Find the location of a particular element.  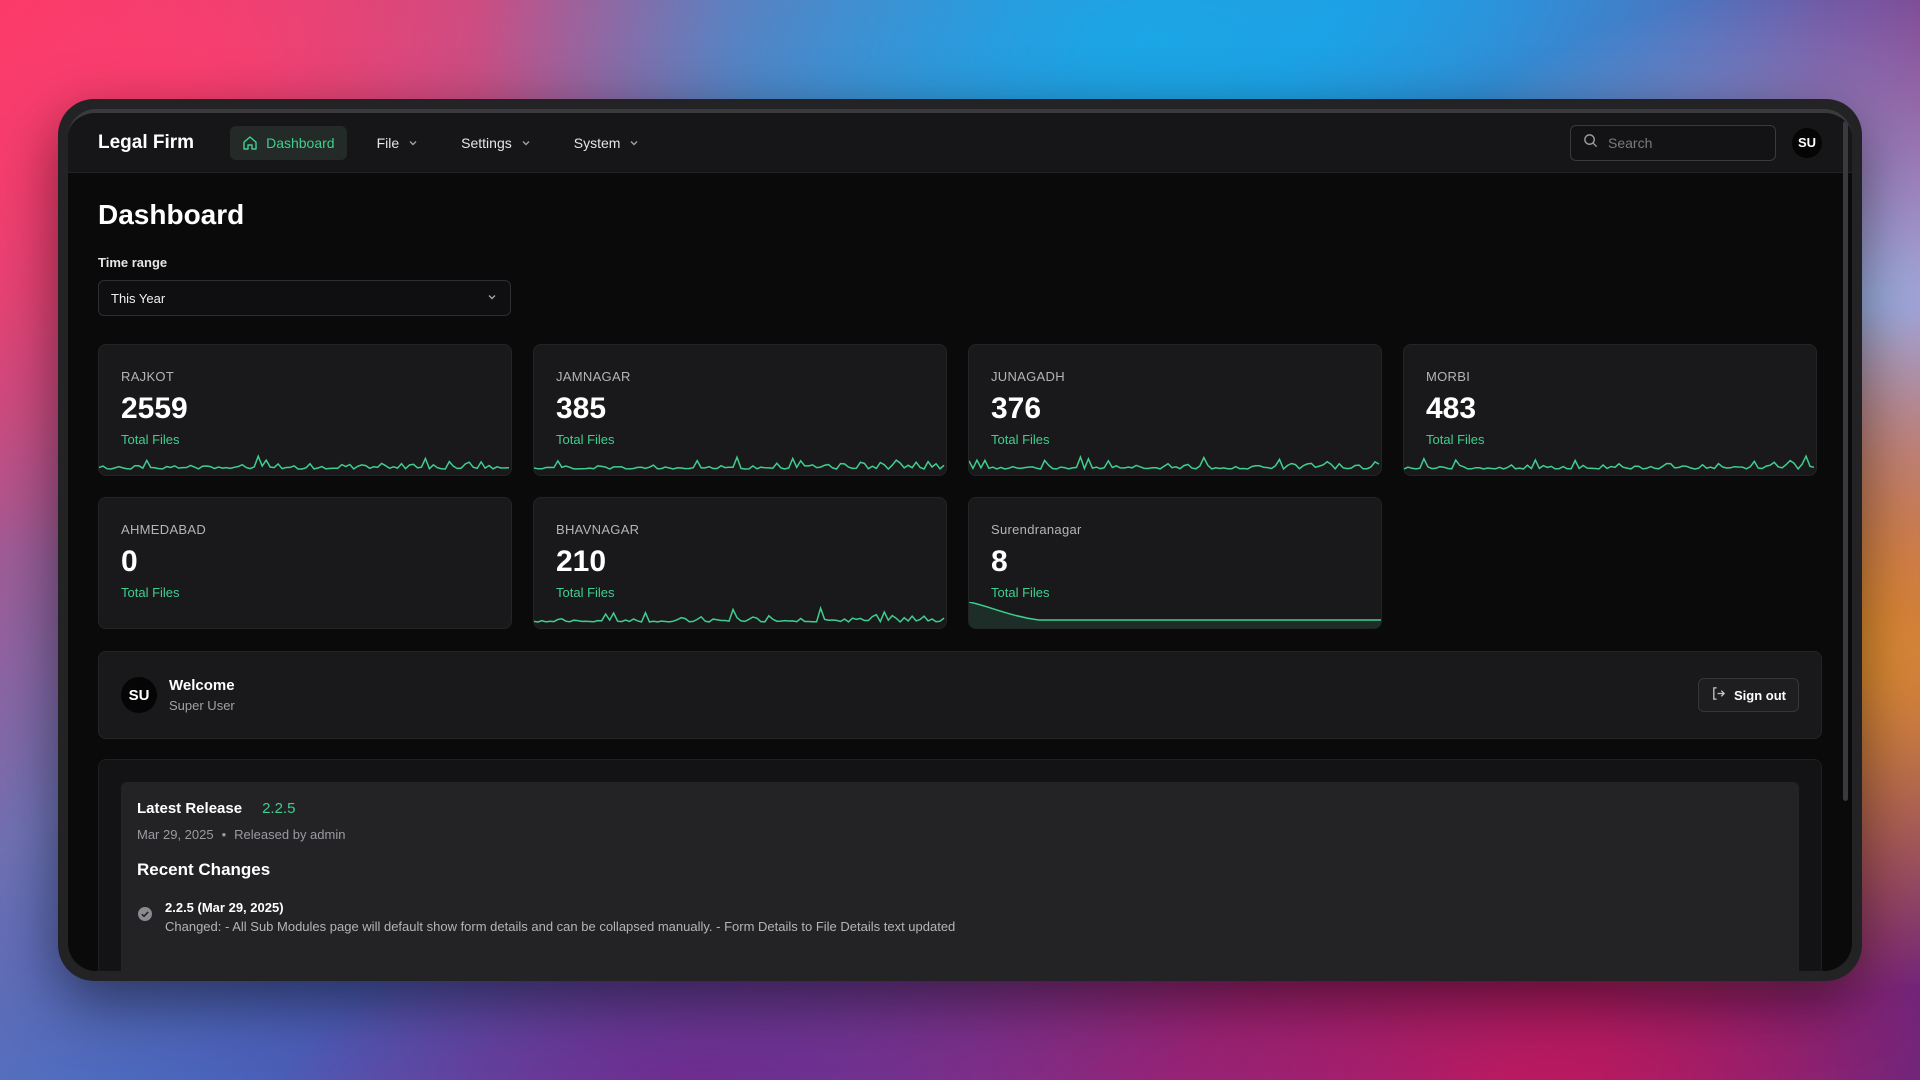

card-value: 8 is located at coordinates (999, 561).